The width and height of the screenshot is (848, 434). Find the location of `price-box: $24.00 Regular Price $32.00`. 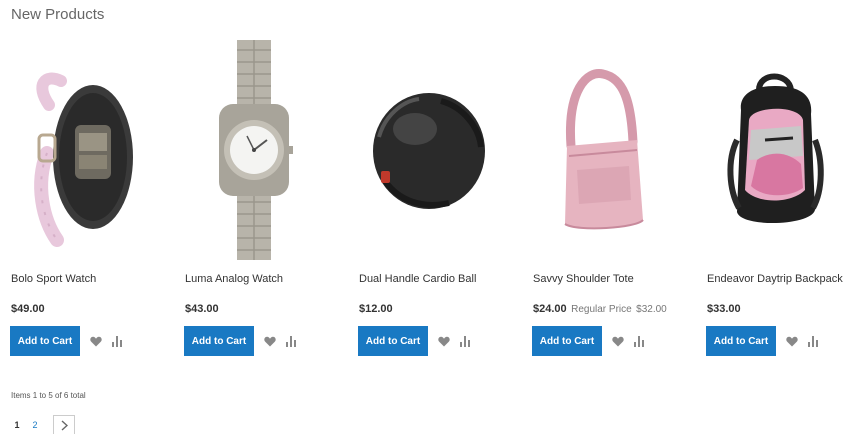

price-box: $24.00 Regular Price $32.00 is located at coordinates (600, 308).